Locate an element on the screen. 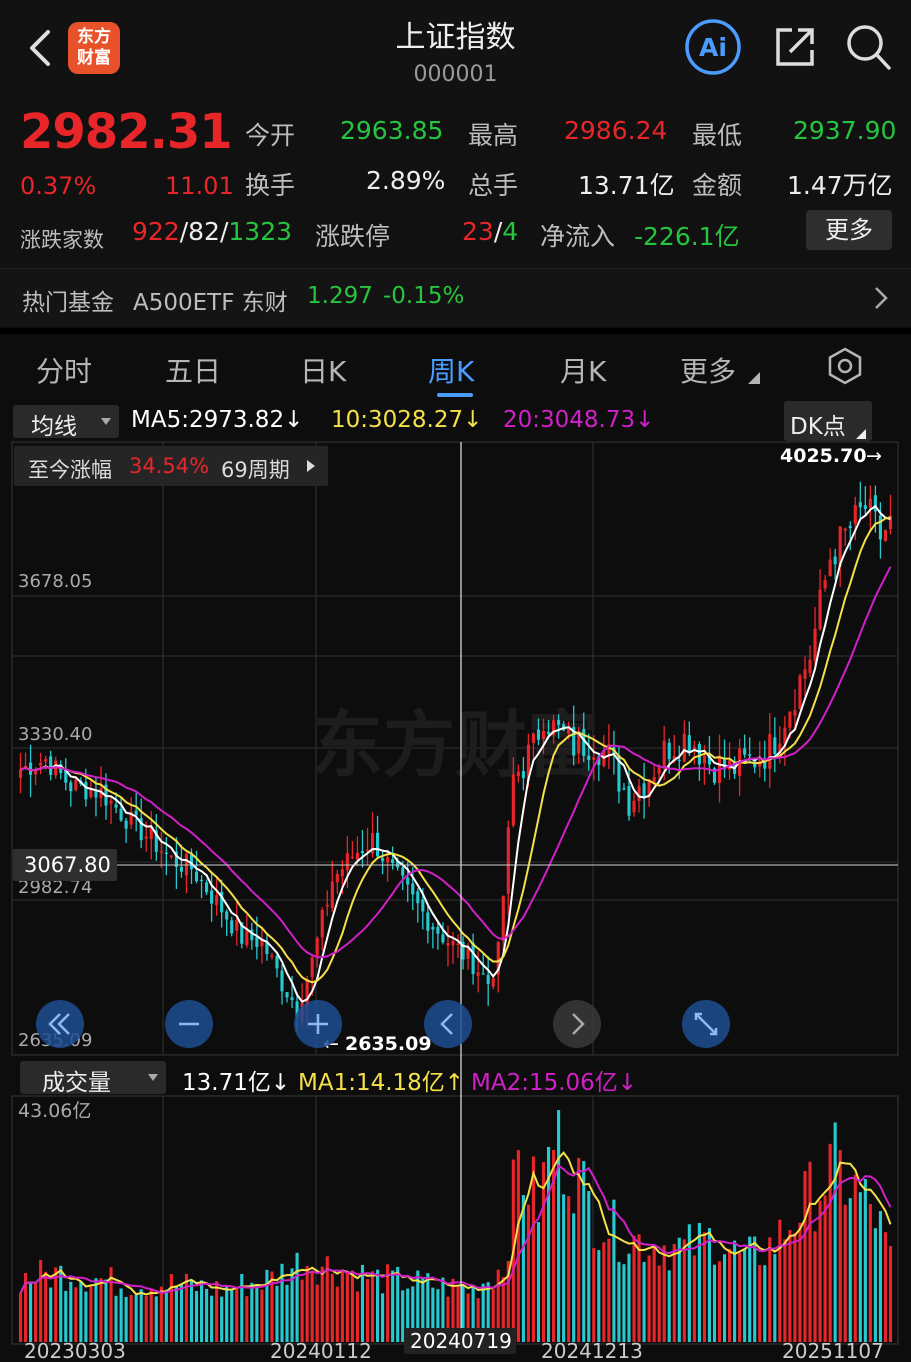 This screenshot has width=911, height=1362. active-tab-indicator is located at coordinates (455, 395).